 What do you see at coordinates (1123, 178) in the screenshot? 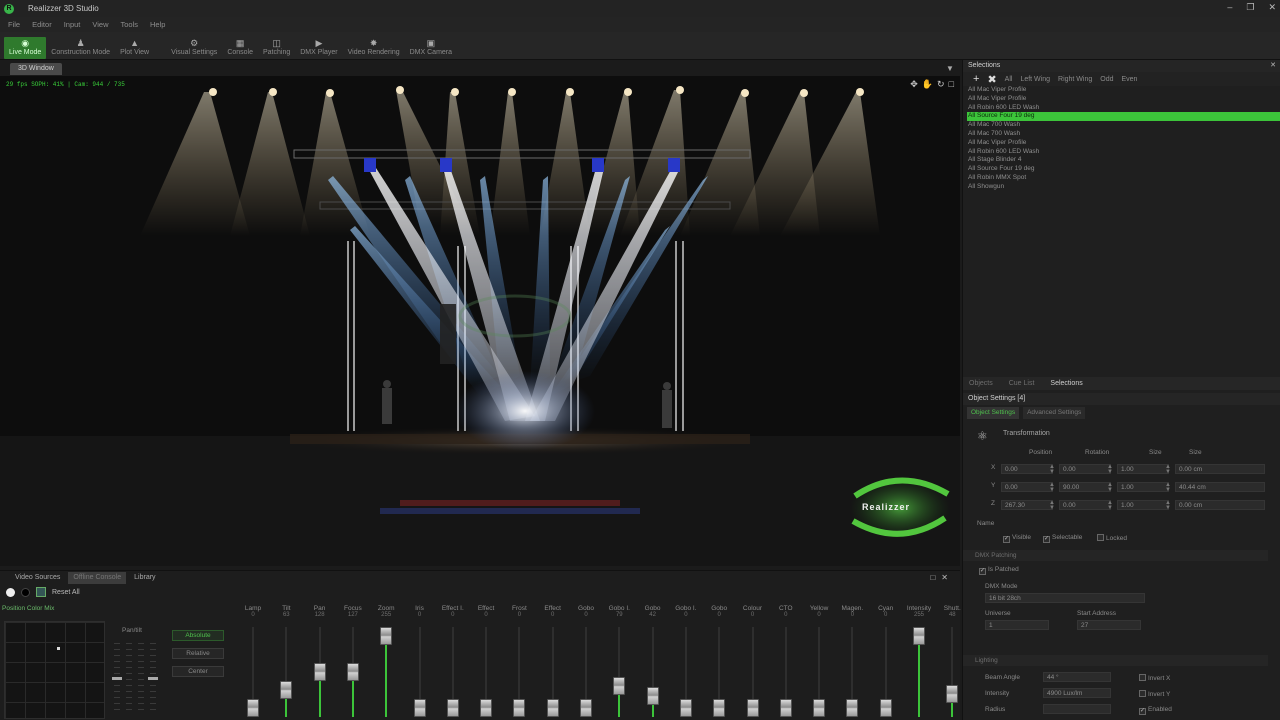
I see `selection-item: All Robin MMX Spot` at bounding box center [1123, 178].